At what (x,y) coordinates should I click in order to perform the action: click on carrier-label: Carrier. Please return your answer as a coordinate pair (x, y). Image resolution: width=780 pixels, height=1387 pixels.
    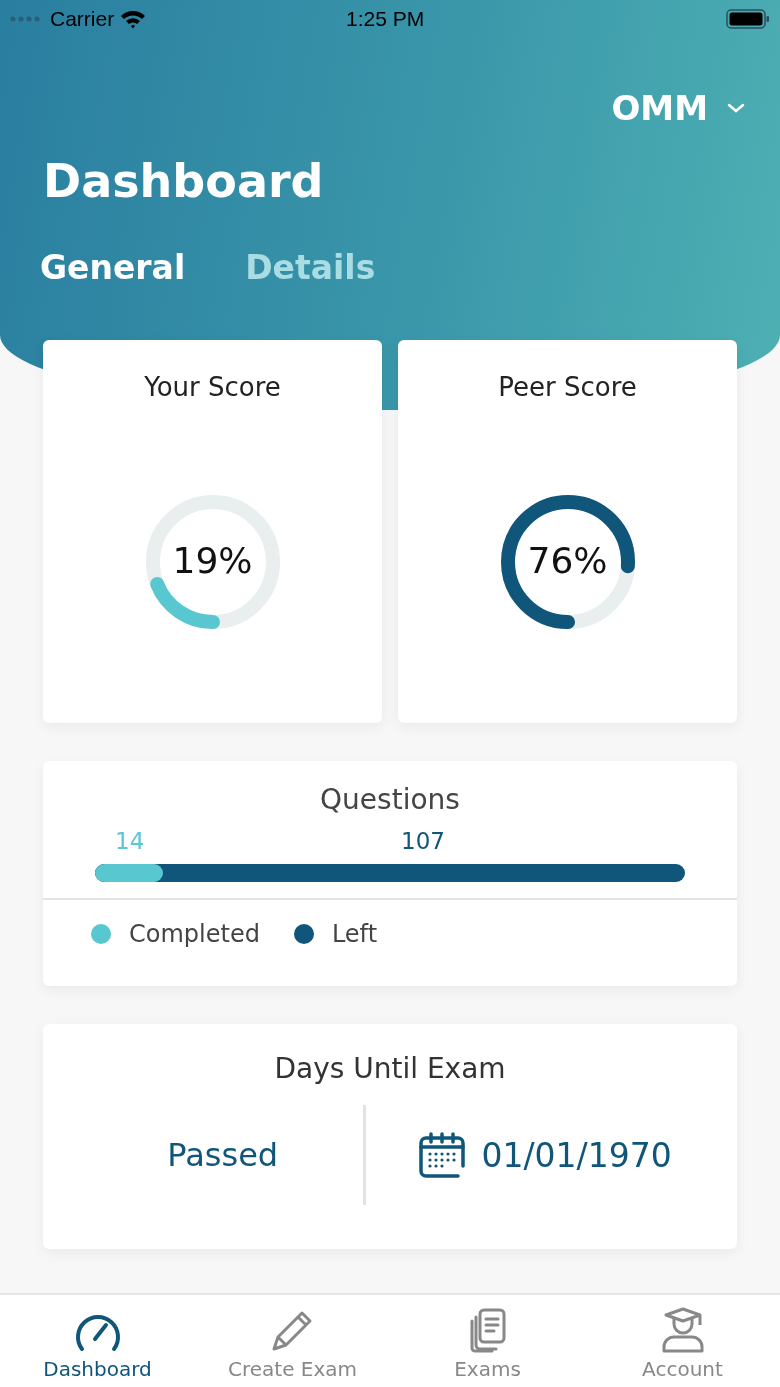
    Looking at the image, I should click on (82, 19).